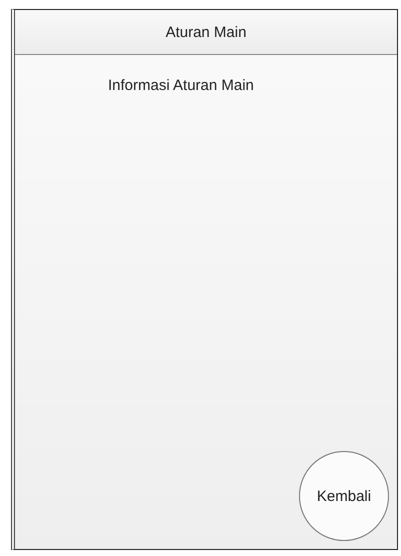 The height and width of the screenshot is (556, 401). I want to click on back-button: Kembali, so click(344, 496).